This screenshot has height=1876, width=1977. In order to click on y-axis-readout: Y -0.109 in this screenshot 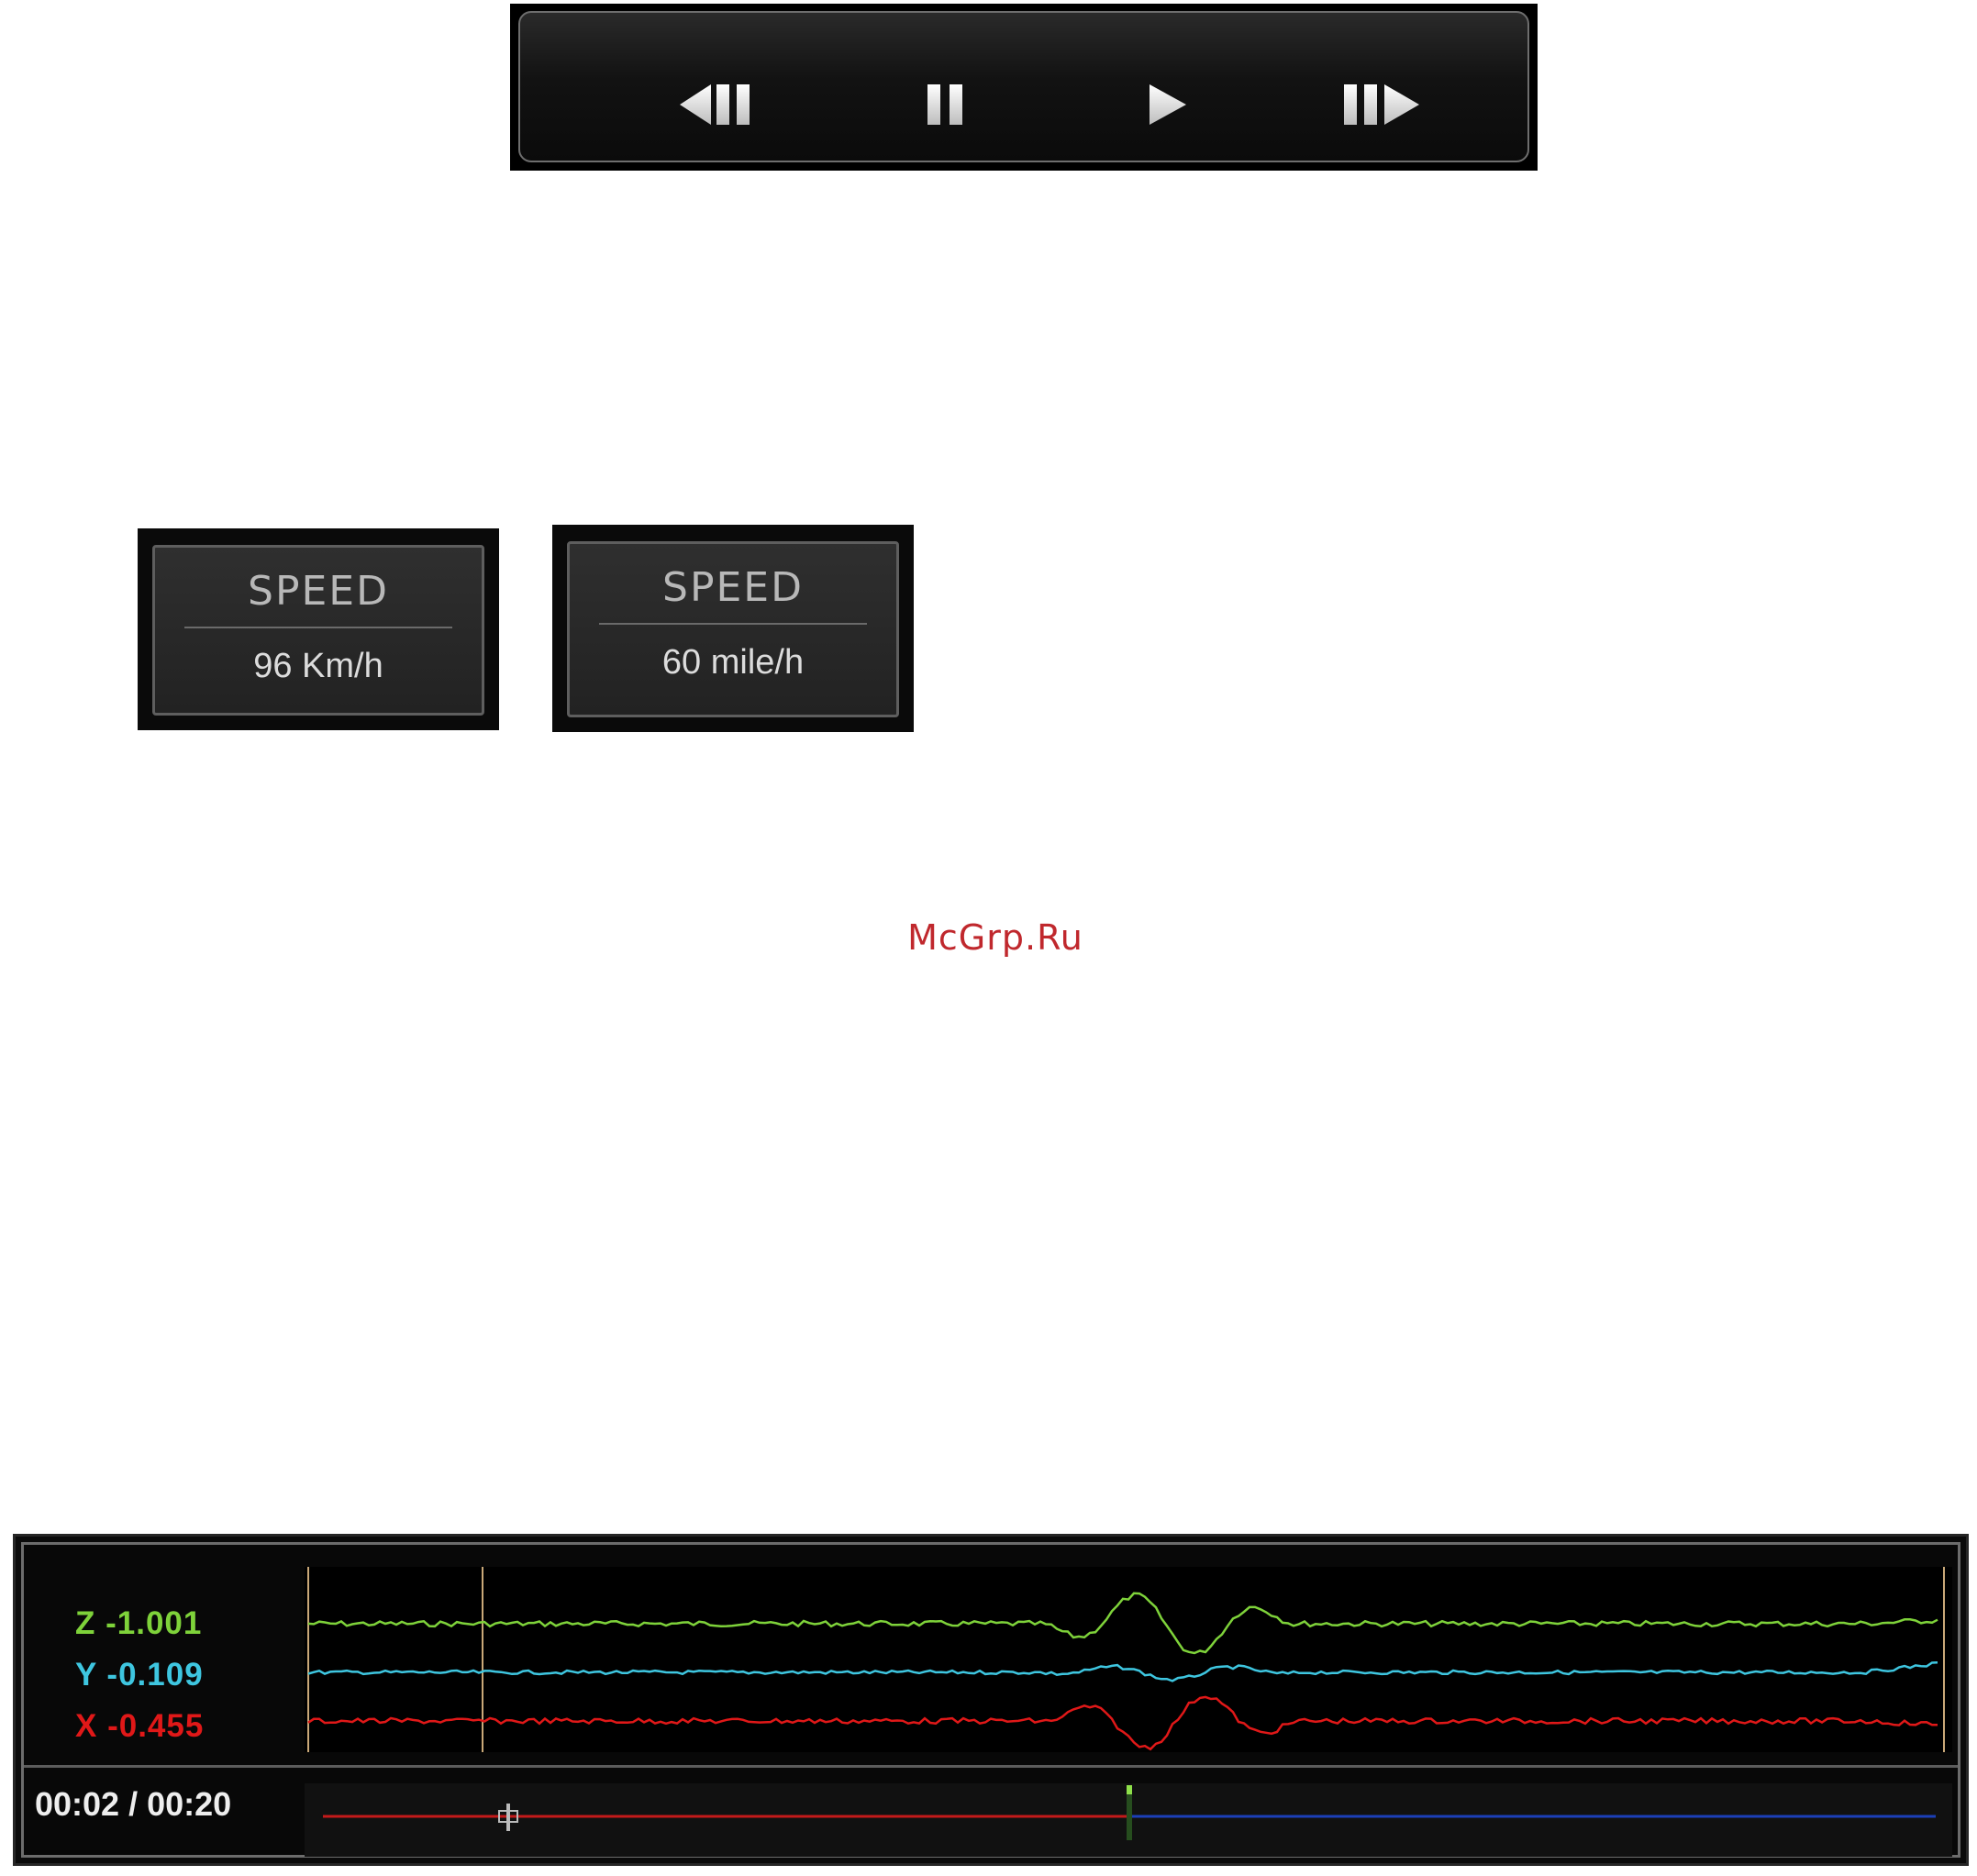, I will do `click(139, 1675)`.